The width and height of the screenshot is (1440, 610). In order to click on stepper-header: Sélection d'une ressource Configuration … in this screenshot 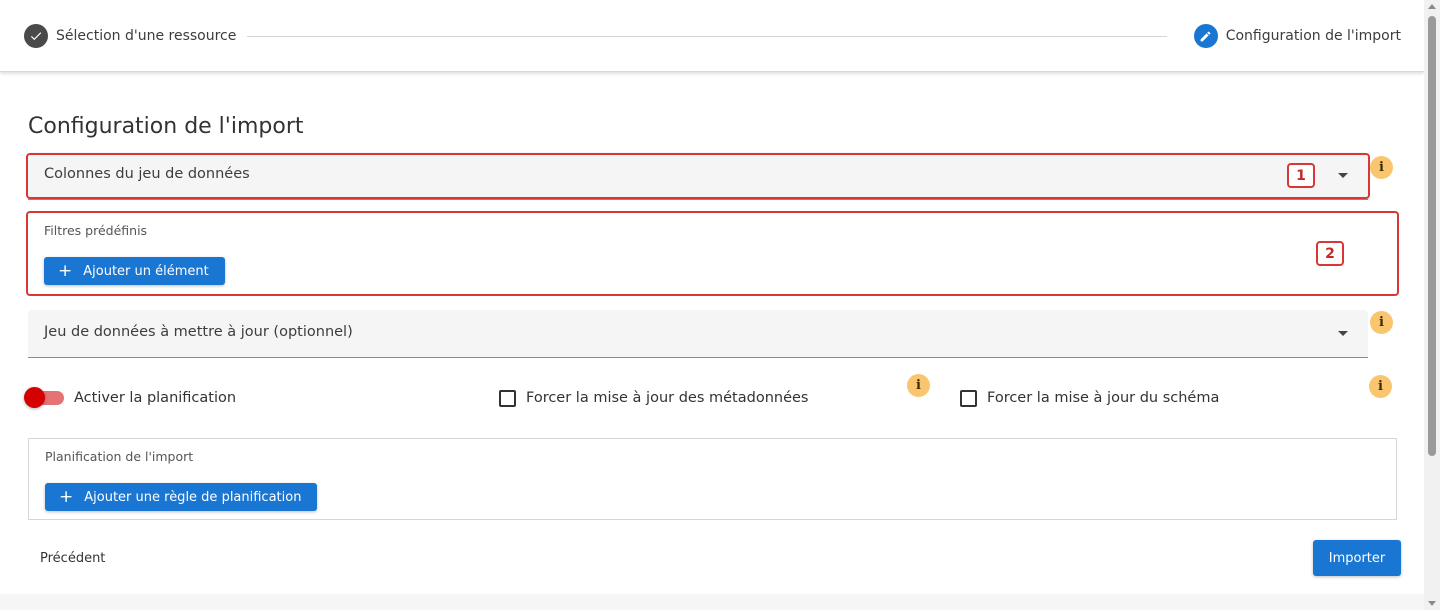, I will do `click(712, 36)`.